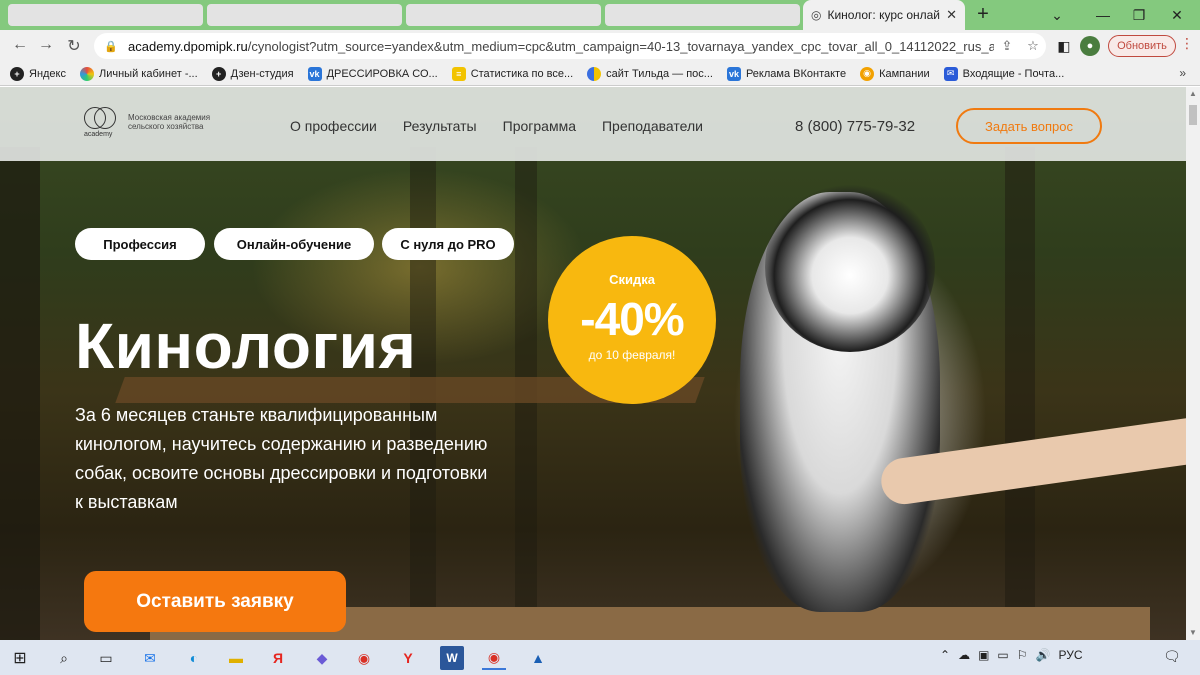 This screenshot has height=675, width=1200. Describe the element at coordinates (140, 244) in the screenshot. I see `tag-pill-profession: Профессия` at that location.